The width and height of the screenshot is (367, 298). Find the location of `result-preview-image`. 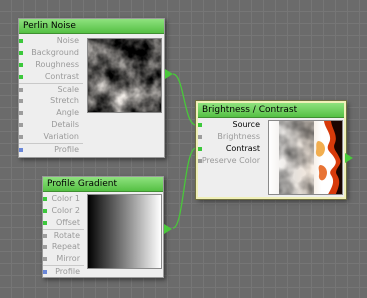

result-preview-image is located at coordinates (305, 157).